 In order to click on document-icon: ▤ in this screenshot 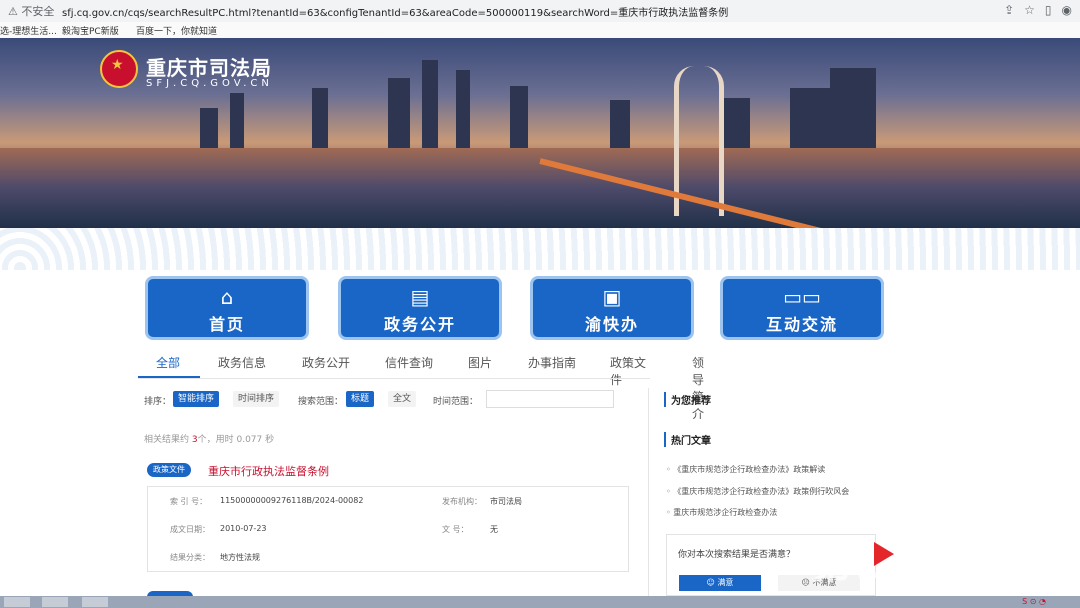, I will do `click(420, 297)`.